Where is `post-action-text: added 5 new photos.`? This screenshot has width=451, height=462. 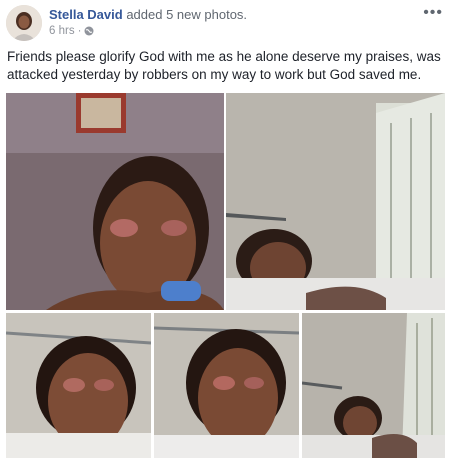
post-action-text: added 5 new photos. is located at coordinates (187, 14).